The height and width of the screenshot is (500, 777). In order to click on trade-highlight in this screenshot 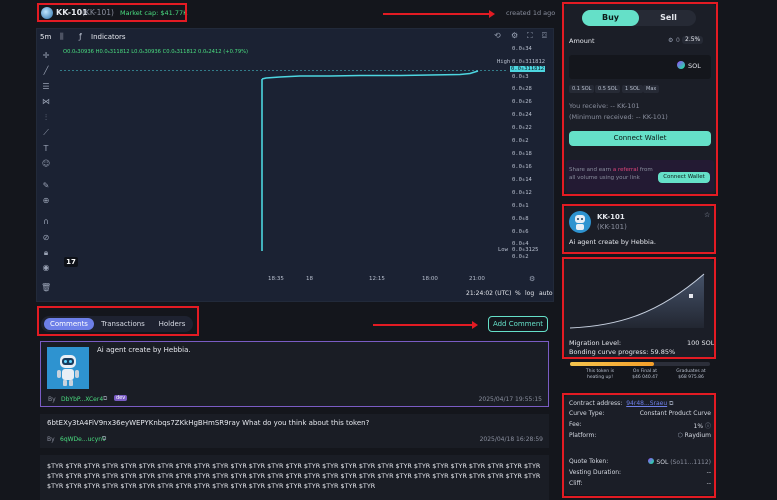, I will do `click(640, 99)`.